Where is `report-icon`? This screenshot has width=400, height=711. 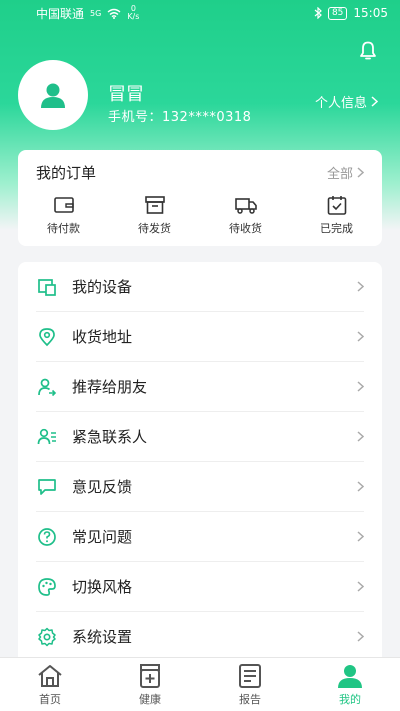
report-icon is located at coordinates (250, 675).